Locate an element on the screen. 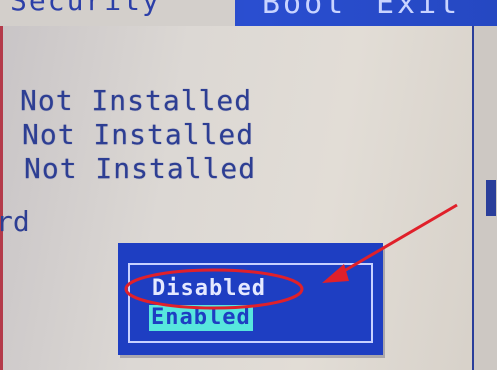  scrollbar-thumb is located at coordinates (491, 198).